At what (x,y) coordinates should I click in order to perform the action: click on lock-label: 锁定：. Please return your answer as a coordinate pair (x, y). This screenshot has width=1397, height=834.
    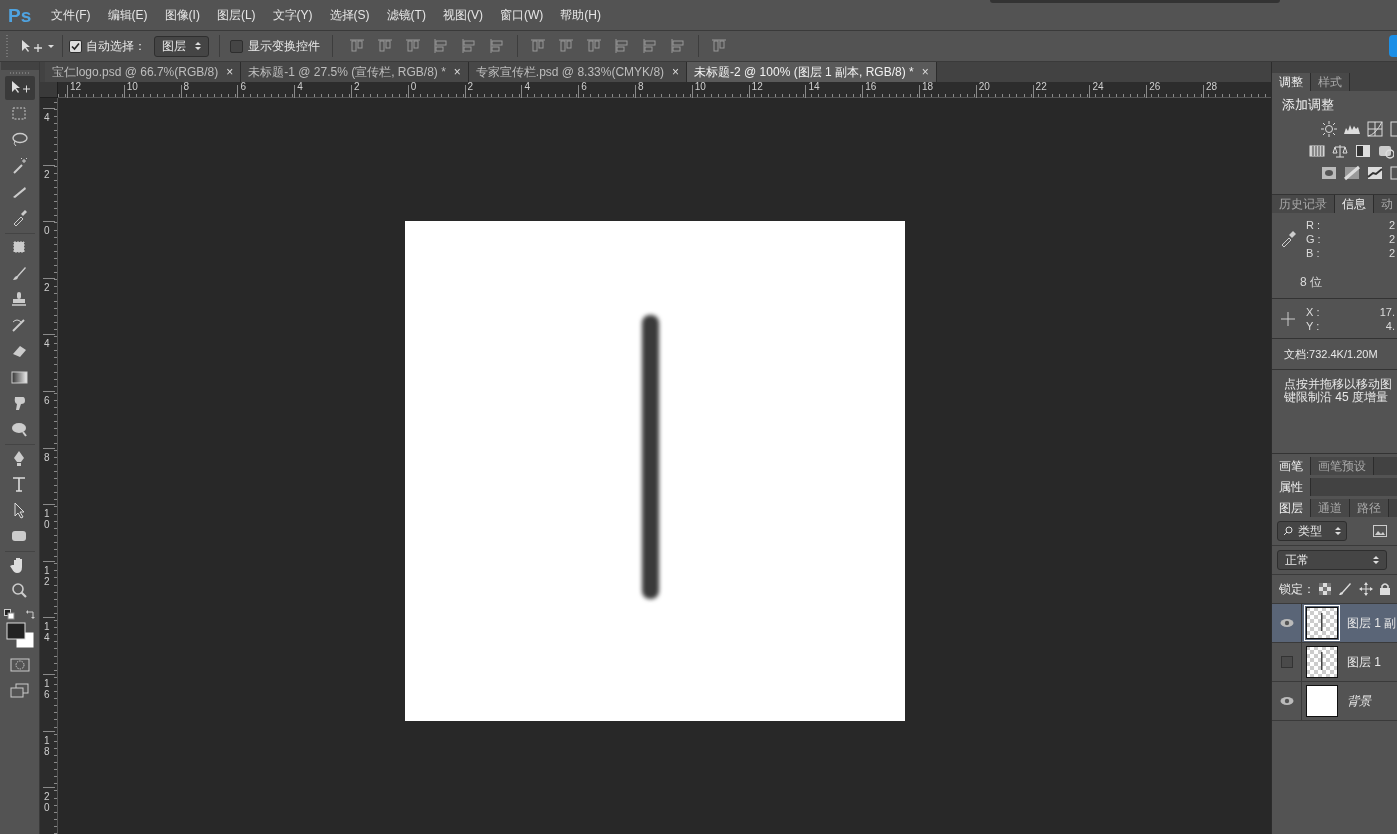
    Looking at the image, I should click on (1297, 589).